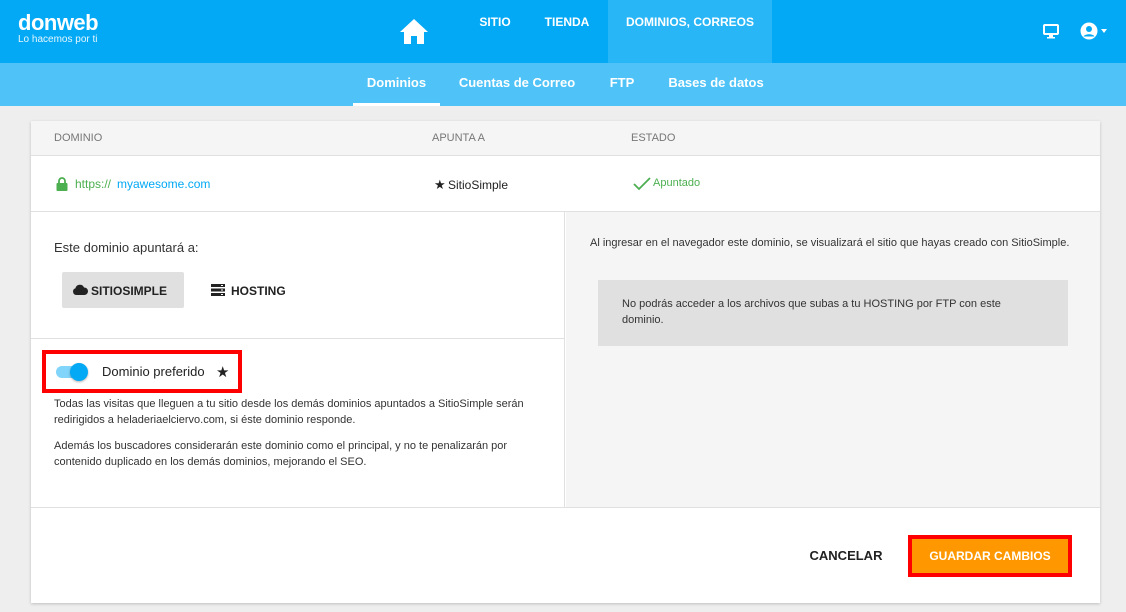 The width and height of the screenshot is (1126, 612). Describe the element at coordinates (163, 184) in the screenshot. I see `domain-link: myawesome.com` at that location.